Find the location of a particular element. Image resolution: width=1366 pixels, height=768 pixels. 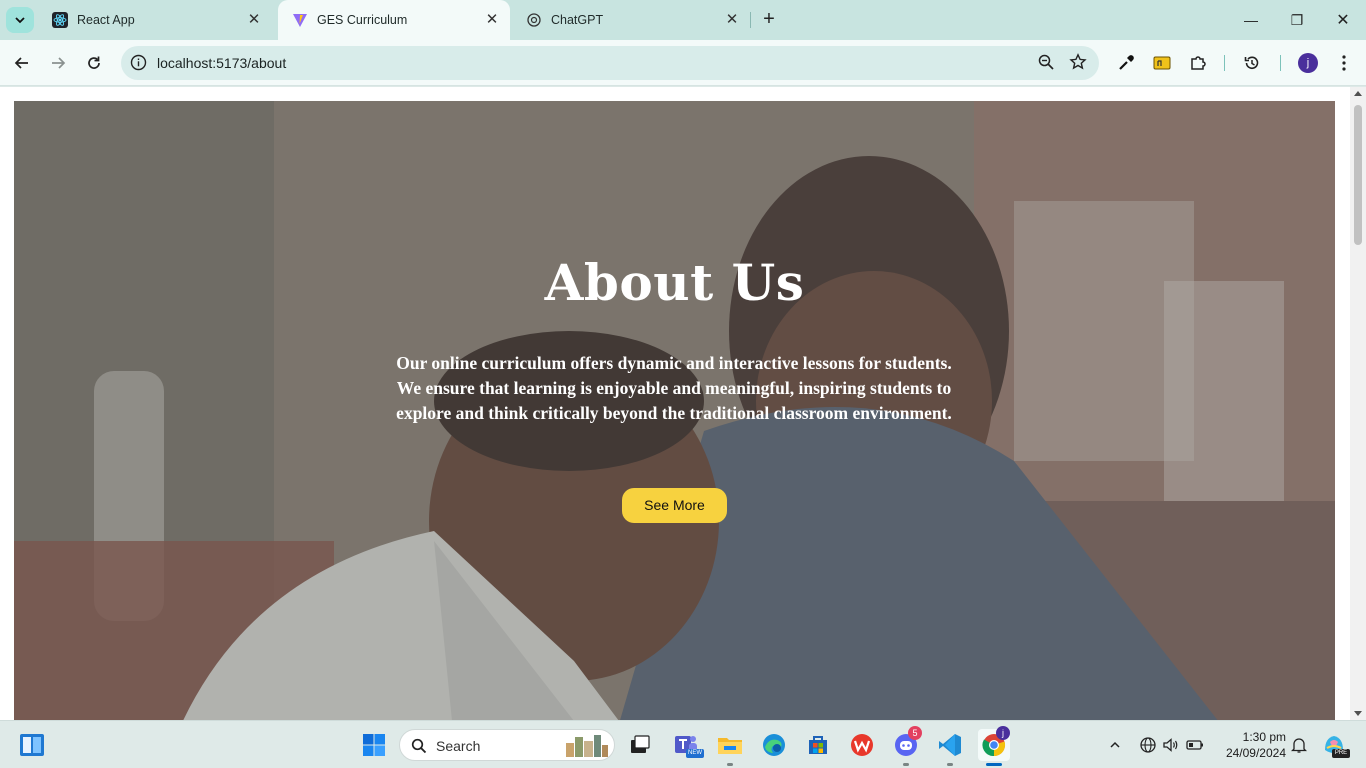

clock-time: 1:30 pm is located at coordinates (1264, 737).